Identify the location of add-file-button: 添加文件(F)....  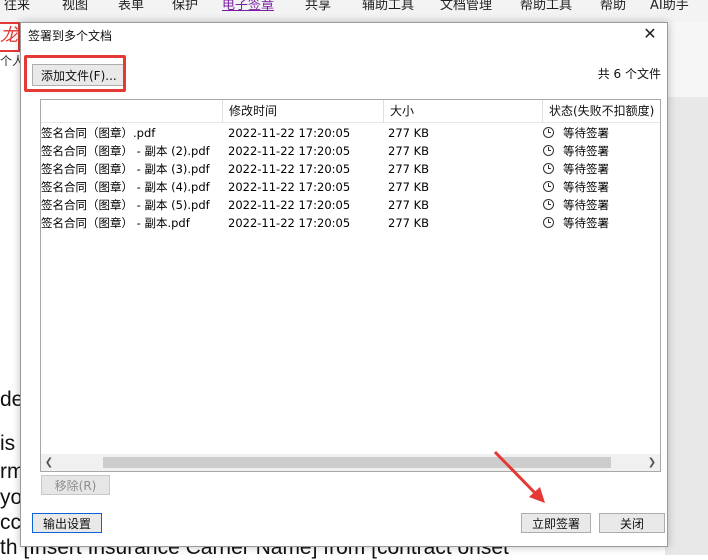
(79, 75).